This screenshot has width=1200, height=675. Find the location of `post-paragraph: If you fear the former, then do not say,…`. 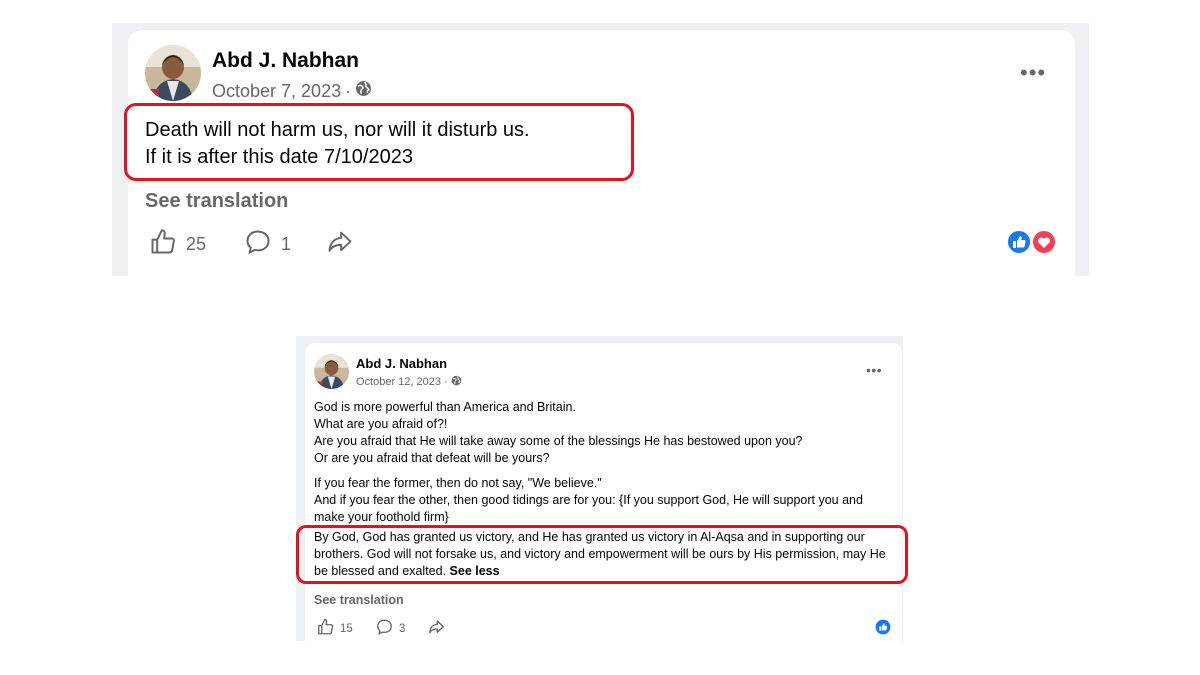

post-paragraph: If you fear the former, then do not say,… is located at coordinates (604, 499).